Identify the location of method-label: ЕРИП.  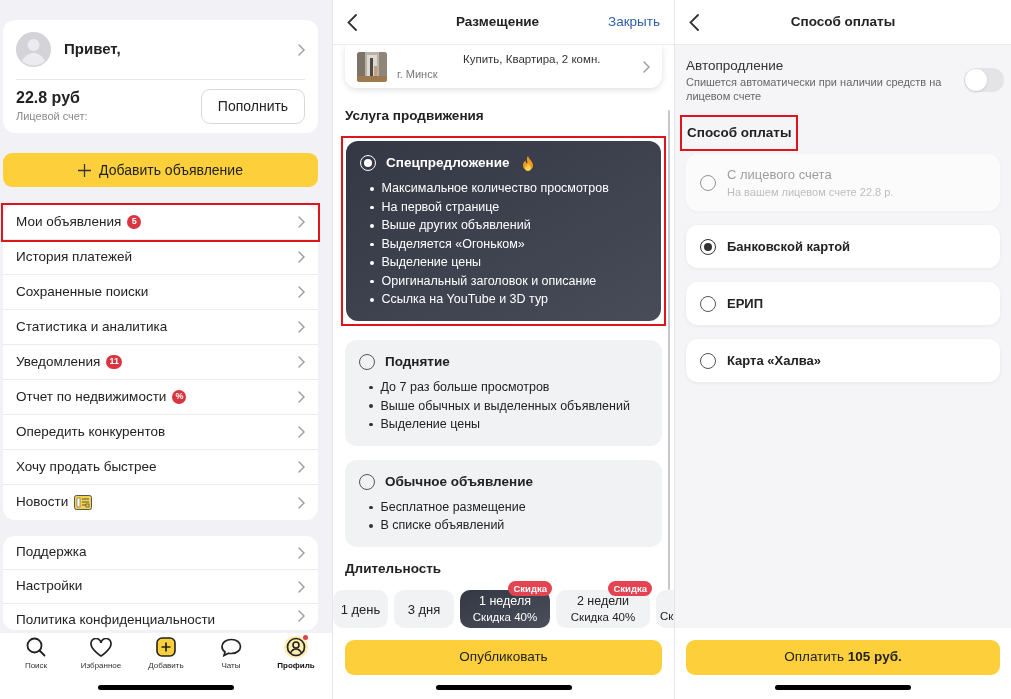
(745, 304).